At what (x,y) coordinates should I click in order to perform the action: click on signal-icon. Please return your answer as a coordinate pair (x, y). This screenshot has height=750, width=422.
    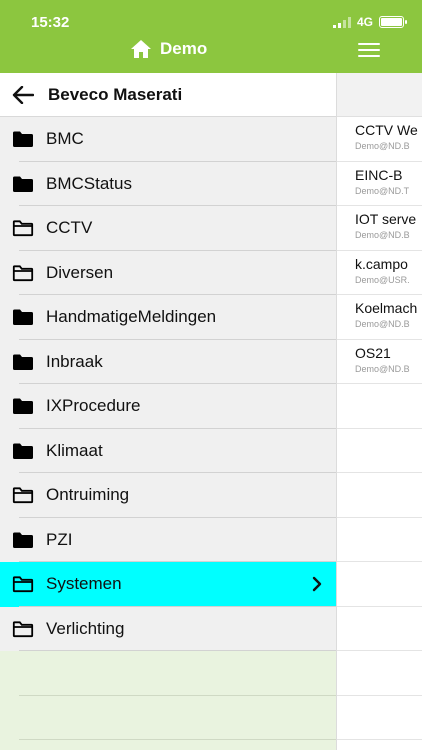
    Looking at the image, I should click on (341, 22).